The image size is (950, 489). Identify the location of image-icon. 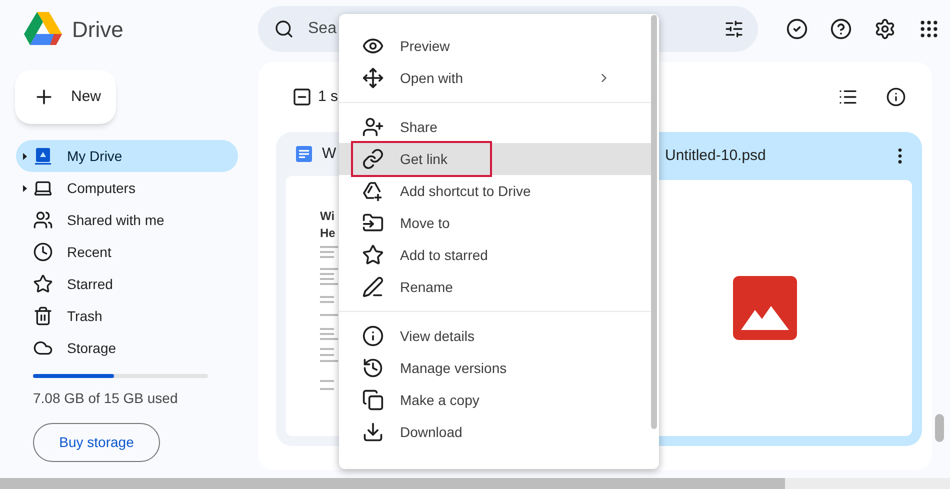
(764, 308).